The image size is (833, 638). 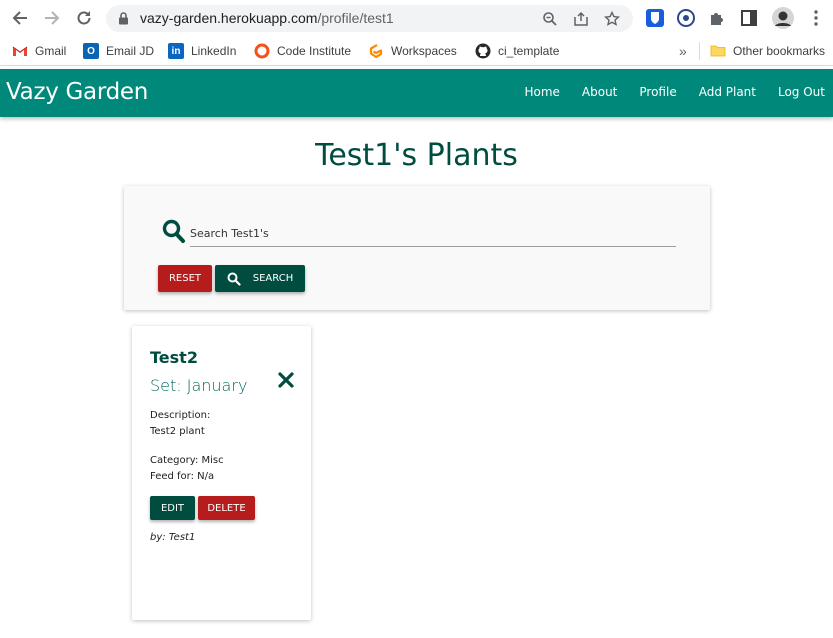 What do you see at coordinates (286, 380) in the screenshot?
I see `close-icon` at bounding box center [286, 380].